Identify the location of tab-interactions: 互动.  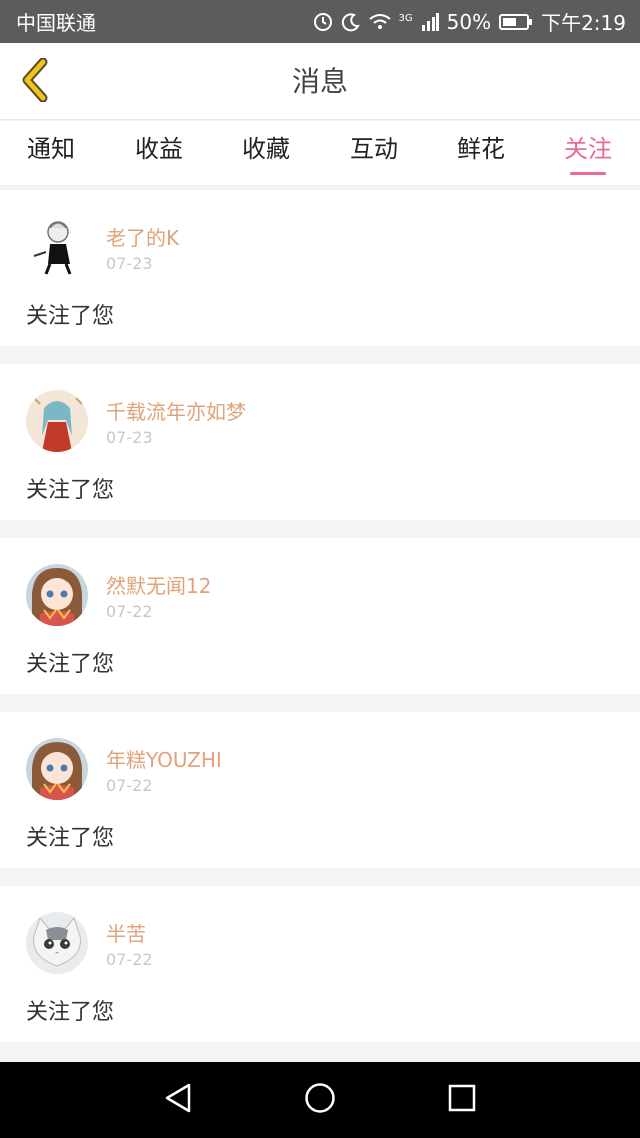
(374, 153).